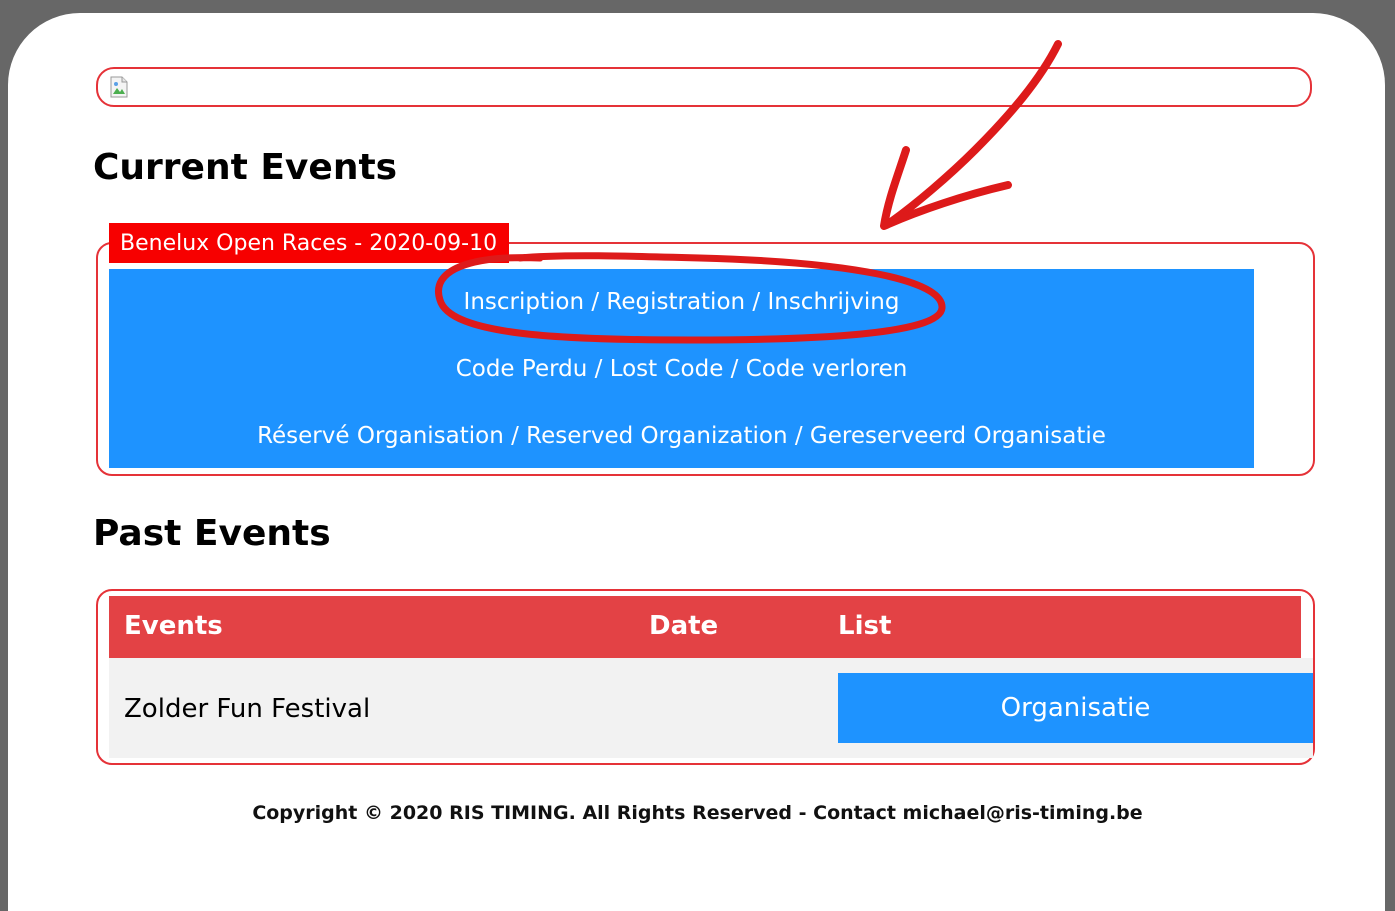  I want to click on past-events-title: Past Events, so click(212, 533).